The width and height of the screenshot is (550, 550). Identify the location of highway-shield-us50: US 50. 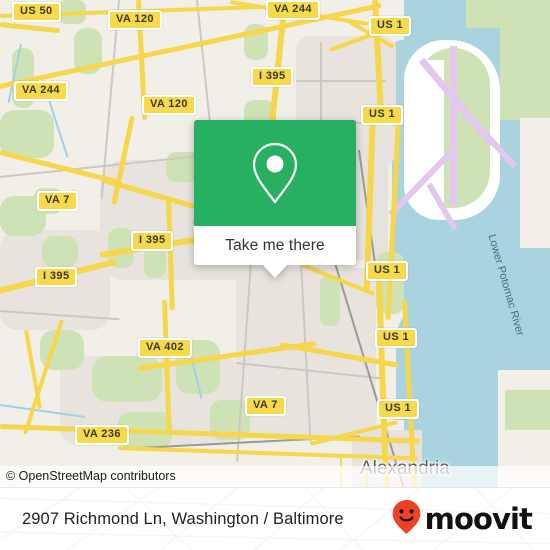
(36, 12).